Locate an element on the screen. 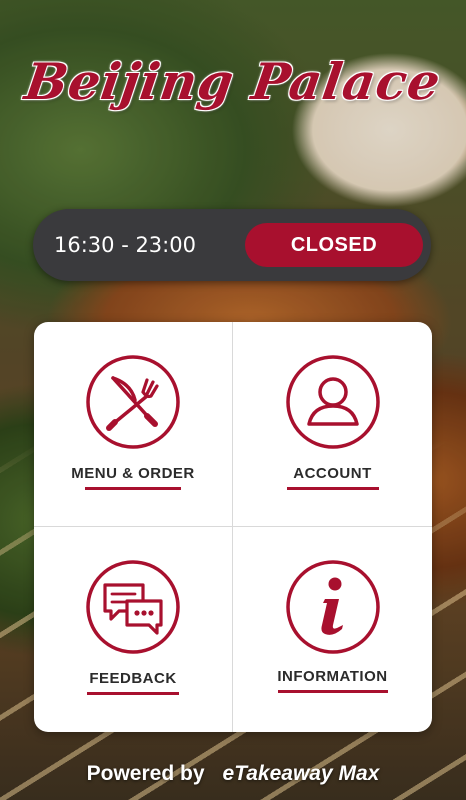  menu-order-button: MENU & ORDER is located at coordinates (133, 424).